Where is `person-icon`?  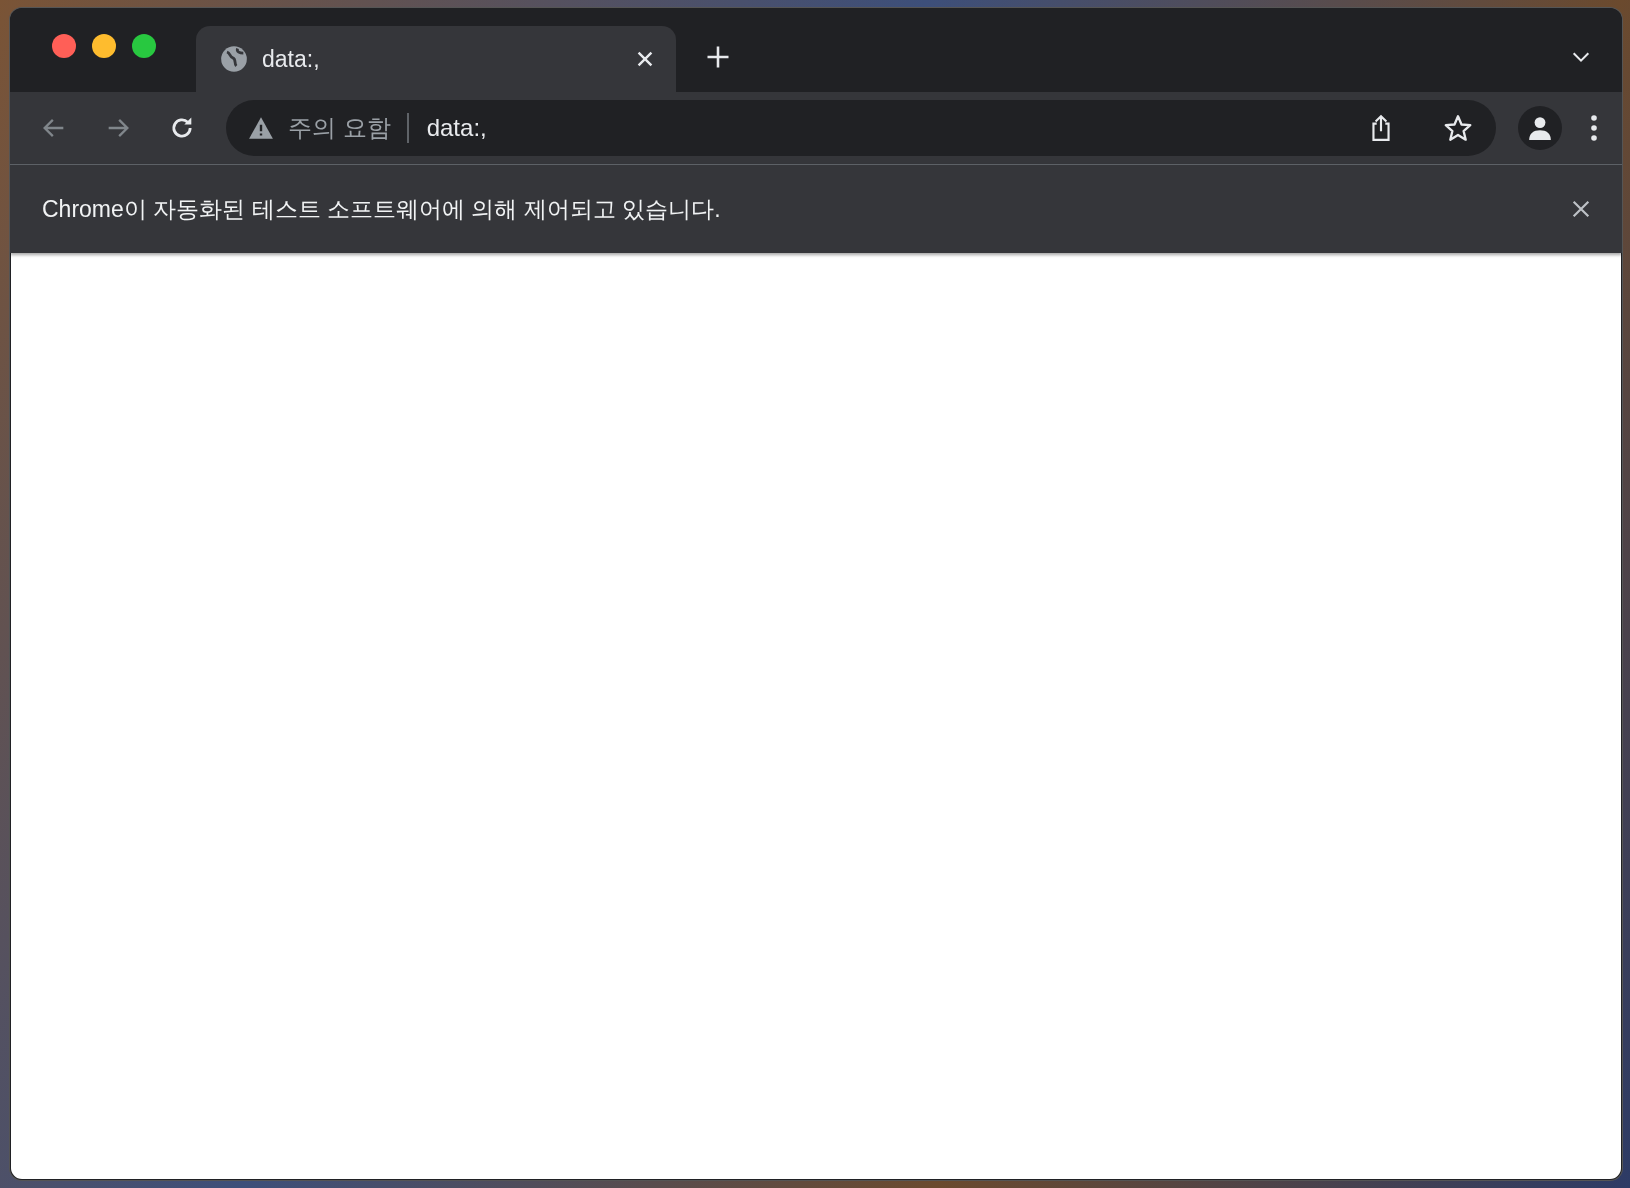
person-icon is located at coordinates (1540, 128).